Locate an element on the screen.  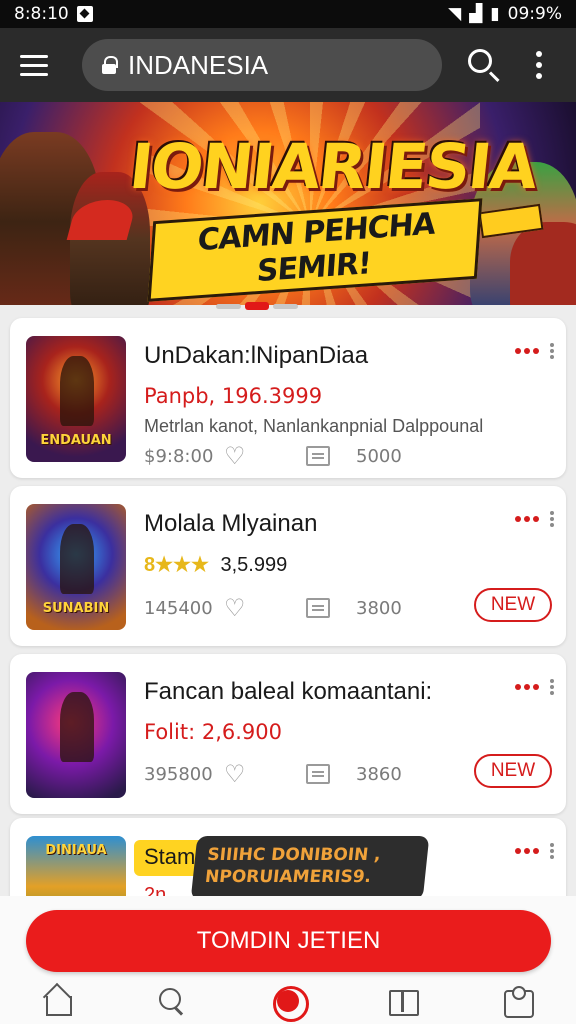
game-title: UnDakan:lNipanDiaa is located at coordinates (256, 355).